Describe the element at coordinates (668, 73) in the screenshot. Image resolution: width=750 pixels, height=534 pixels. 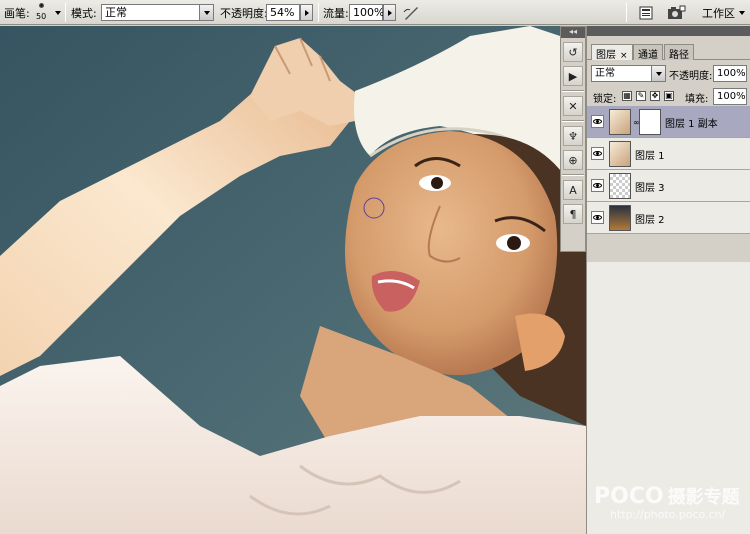
I see `blend-row: 正常 不透明度: 100%` at that location.